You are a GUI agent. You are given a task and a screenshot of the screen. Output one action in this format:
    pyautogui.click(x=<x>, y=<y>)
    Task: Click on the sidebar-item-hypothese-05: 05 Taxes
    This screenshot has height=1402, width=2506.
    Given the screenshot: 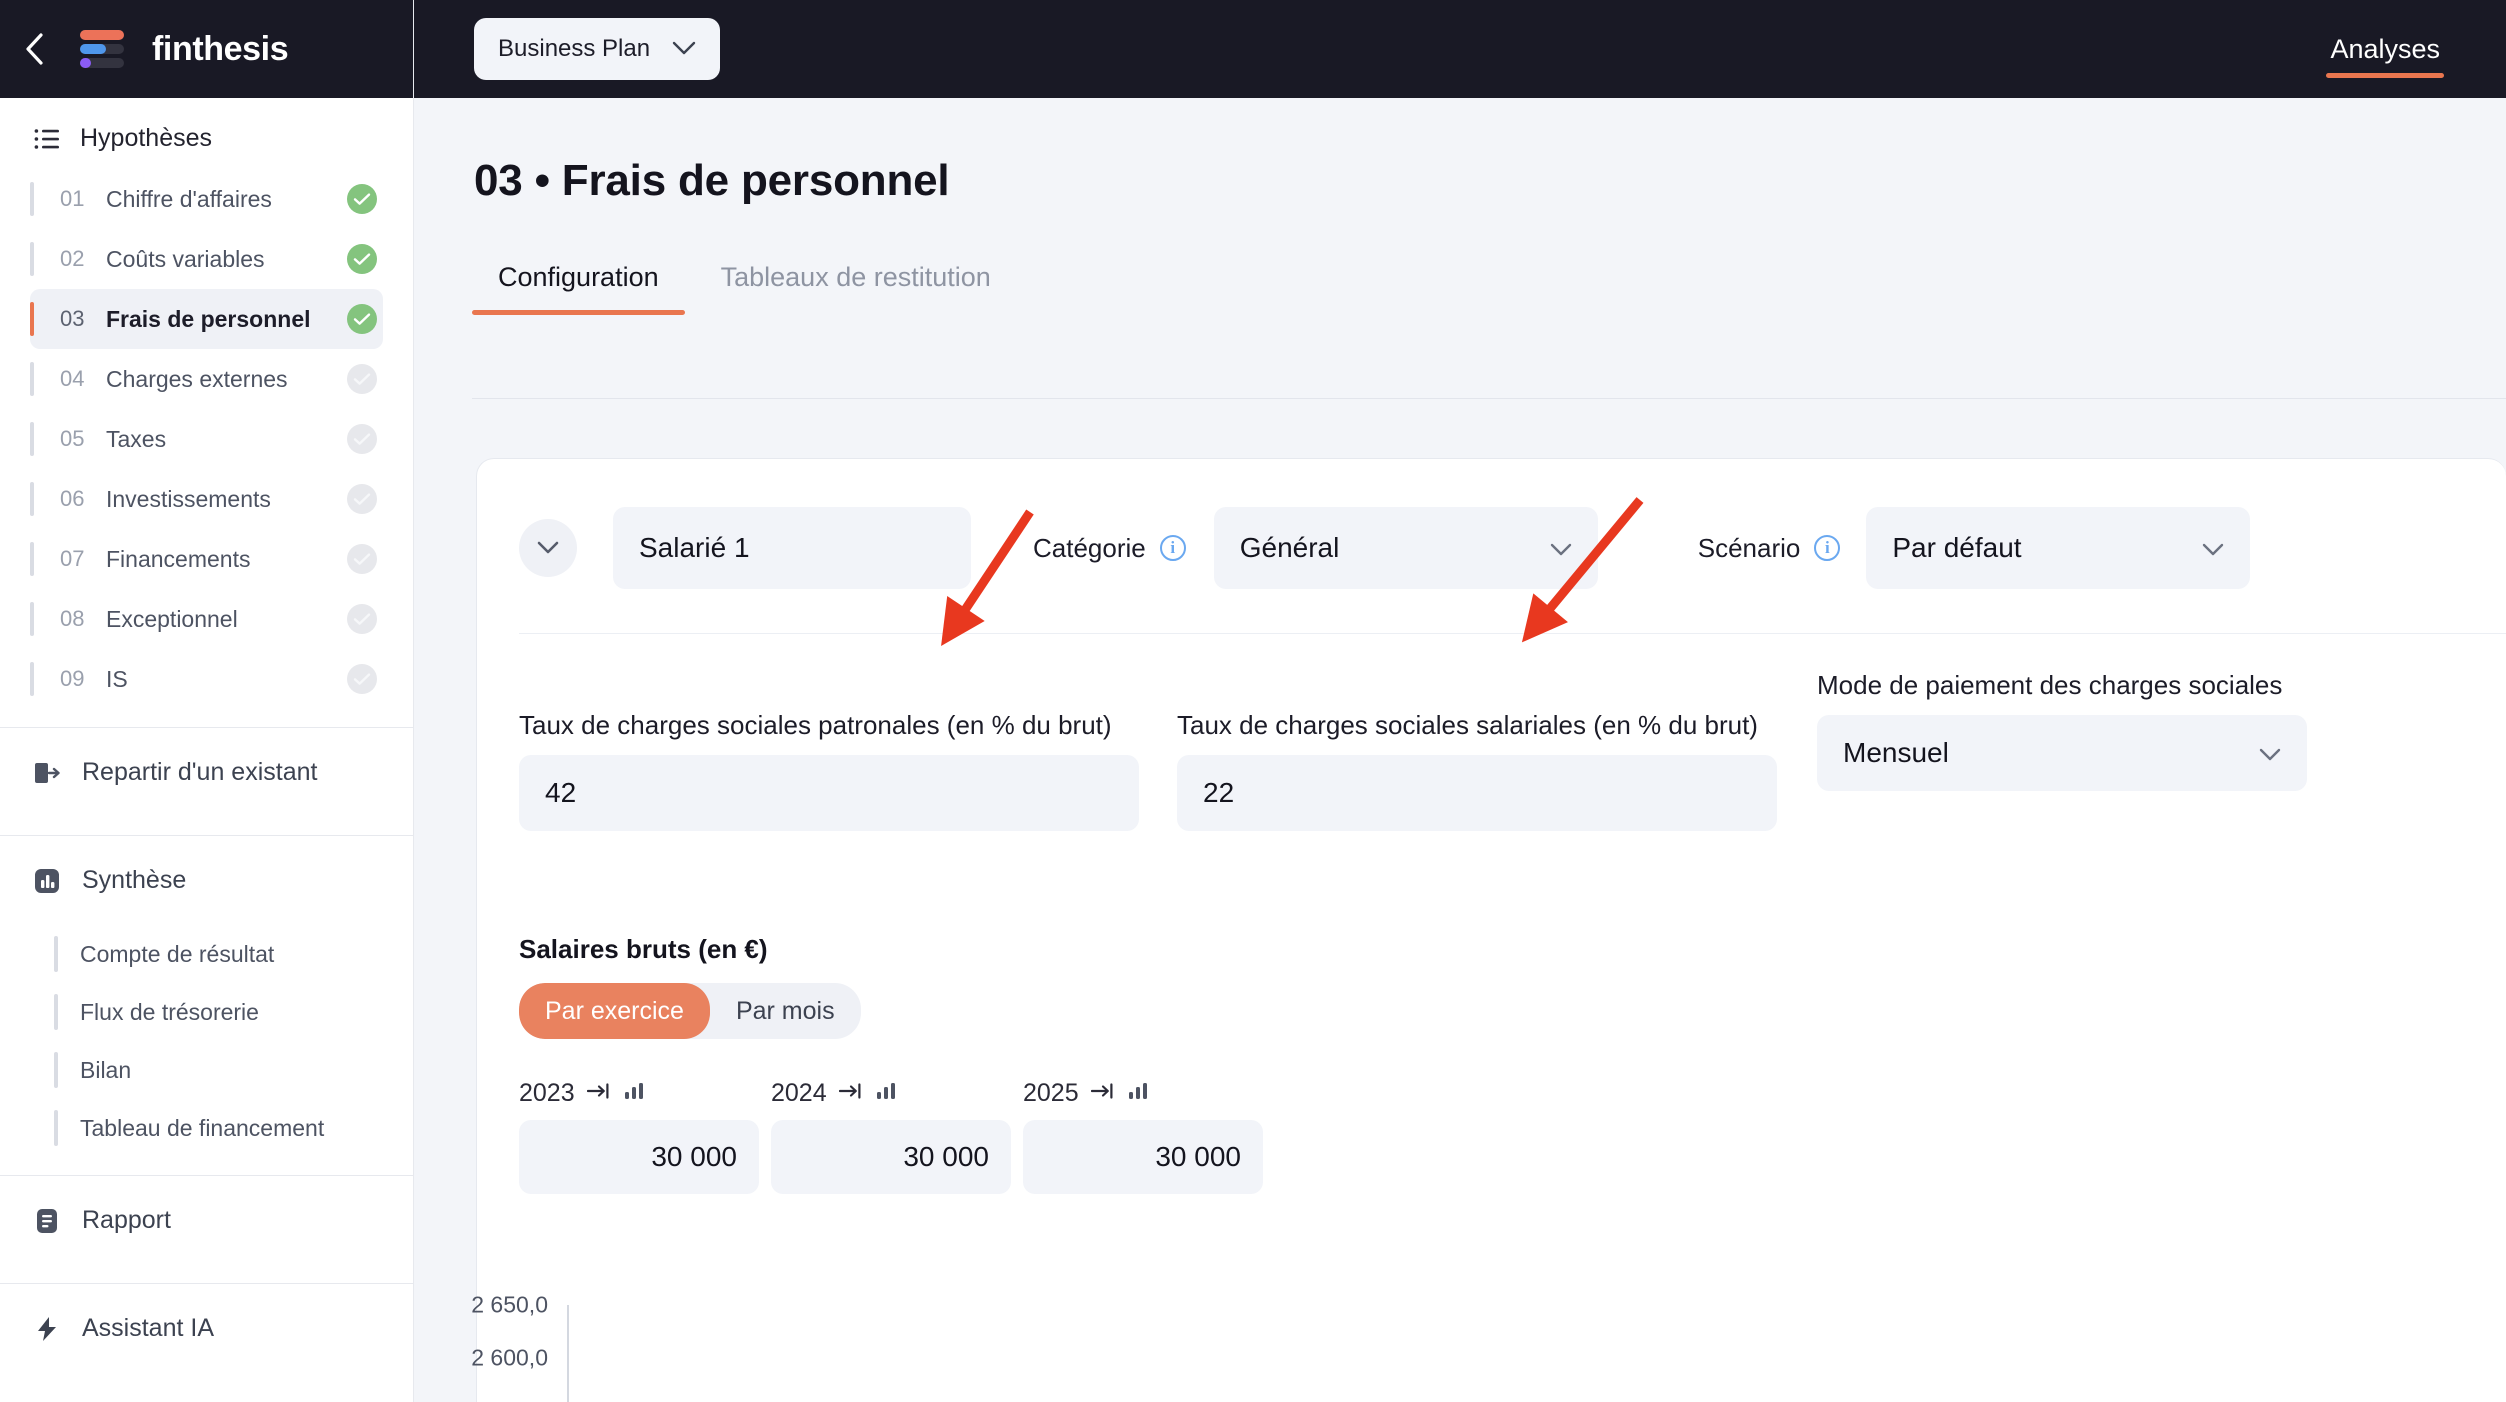 What is the action you would take?
    pyautogui.click(x=206, y=439)
    